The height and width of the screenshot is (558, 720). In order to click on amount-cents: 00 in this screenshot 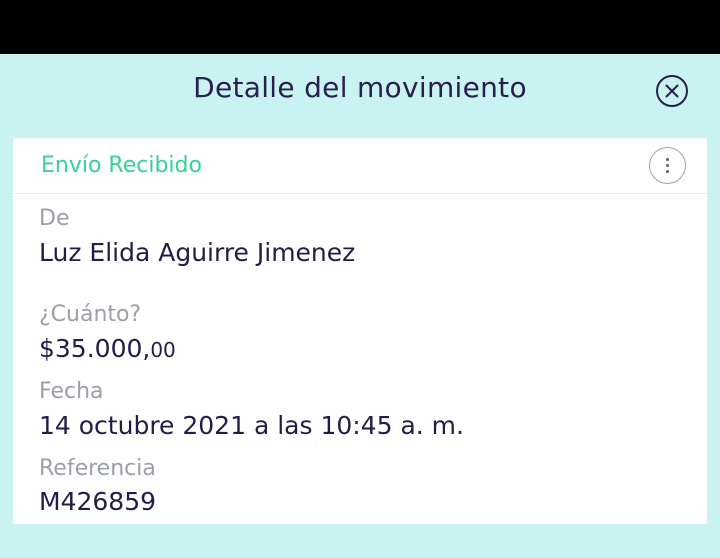, I will do `click(163, 350)`.